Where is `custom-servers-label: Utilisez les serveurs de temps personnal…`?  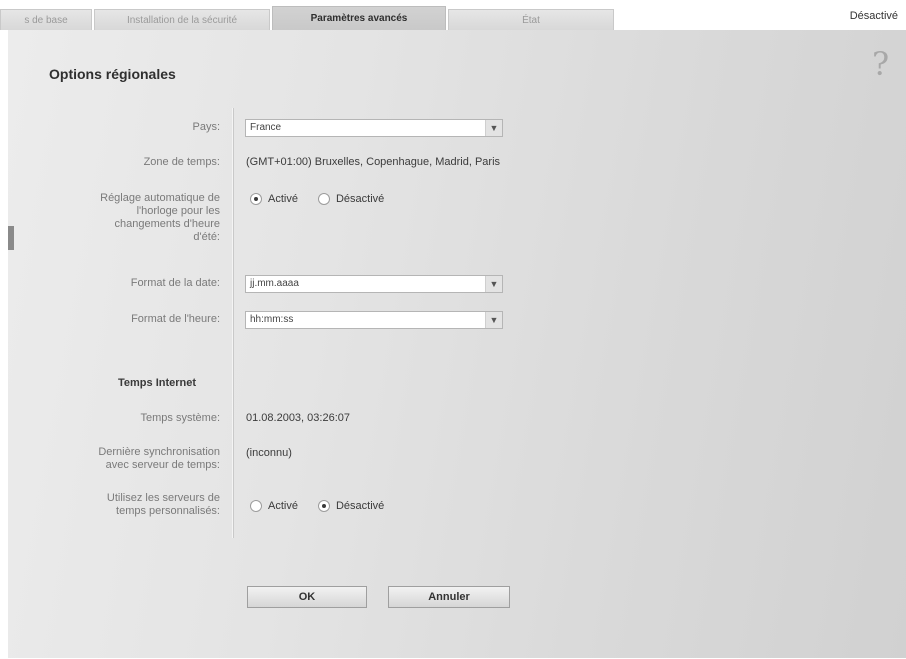
custom-servers-label: Utilisez les serveurs de temps personnal… is located at coordinates (114, 505).